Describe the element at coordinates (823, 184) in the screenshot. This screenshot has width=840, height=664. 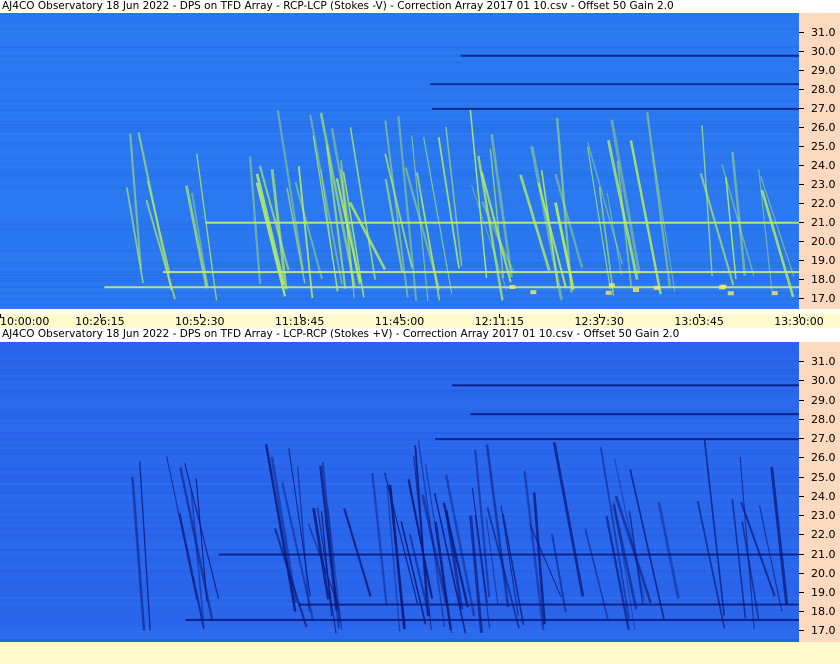
I see `y-tick-label: 23.0` at that location.